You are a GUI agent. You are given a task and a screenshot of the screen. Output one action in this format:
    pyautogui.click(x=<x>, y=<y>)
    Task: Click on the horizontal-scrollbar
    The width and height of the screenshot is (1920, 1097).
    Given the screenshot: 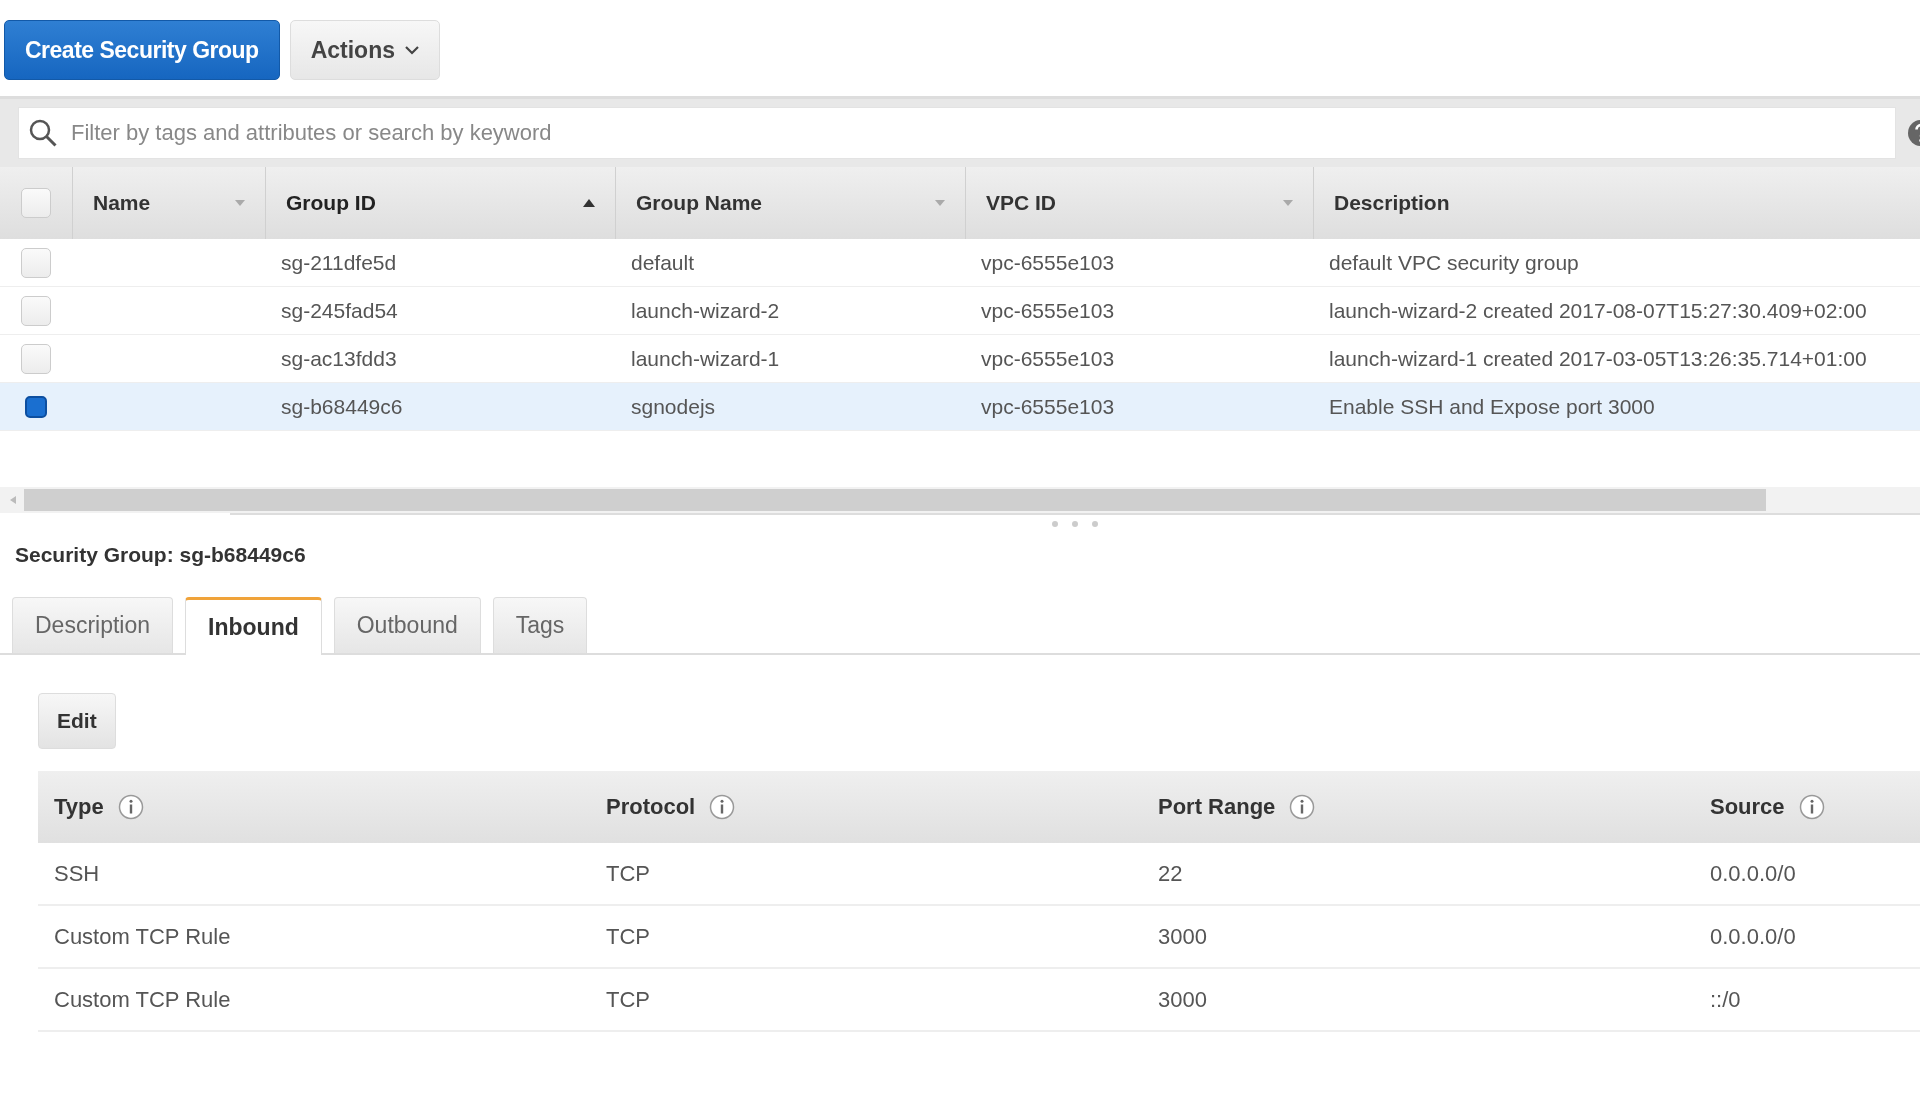 What is the action you would take?
    pyautogui.click(x=960, y=500)
    